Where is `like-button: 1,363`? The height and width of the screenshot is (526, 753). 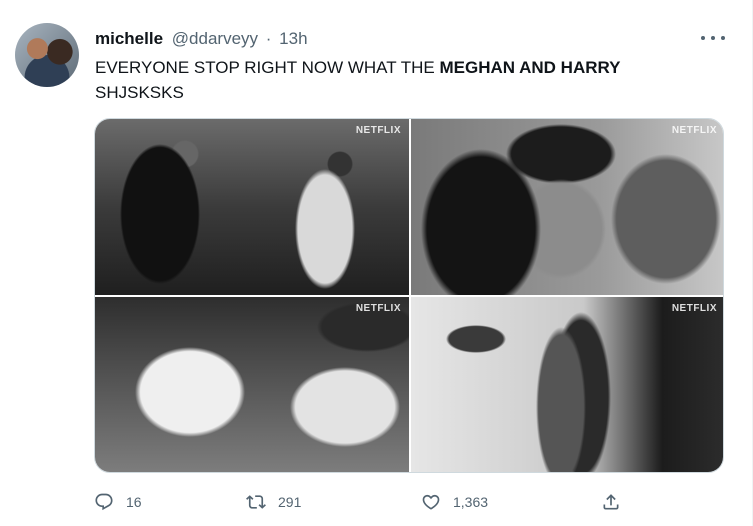
like-button: 1,363 is located at coordinates (454, 502).